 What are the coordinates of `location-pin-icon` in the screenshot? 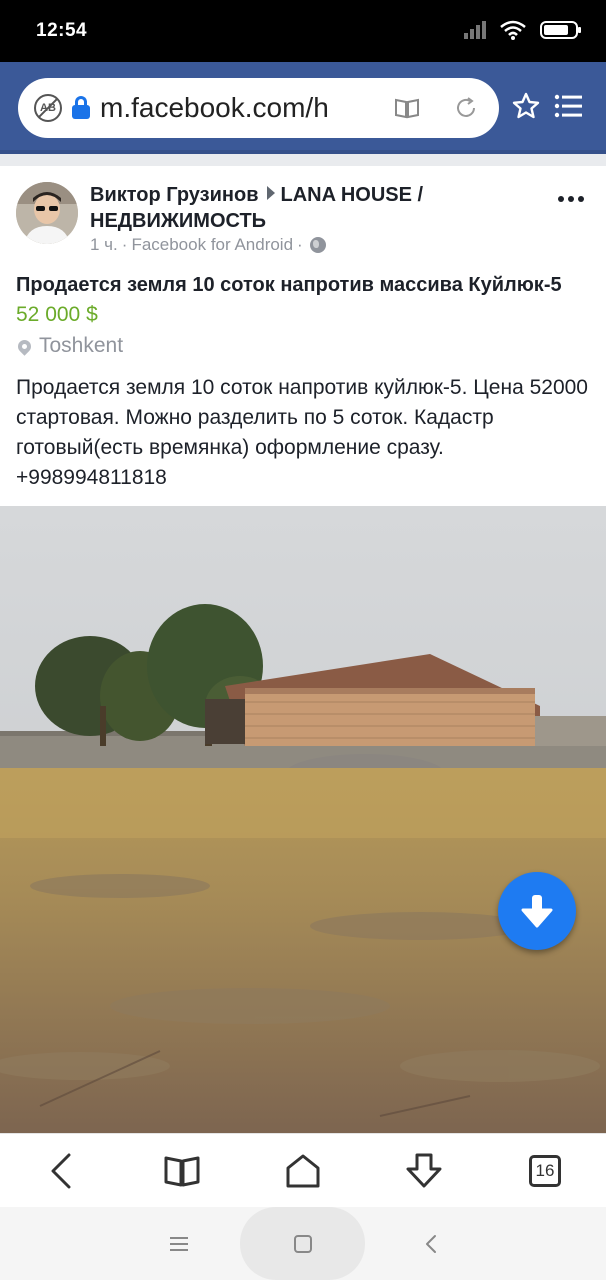 It's located at (24, 346).